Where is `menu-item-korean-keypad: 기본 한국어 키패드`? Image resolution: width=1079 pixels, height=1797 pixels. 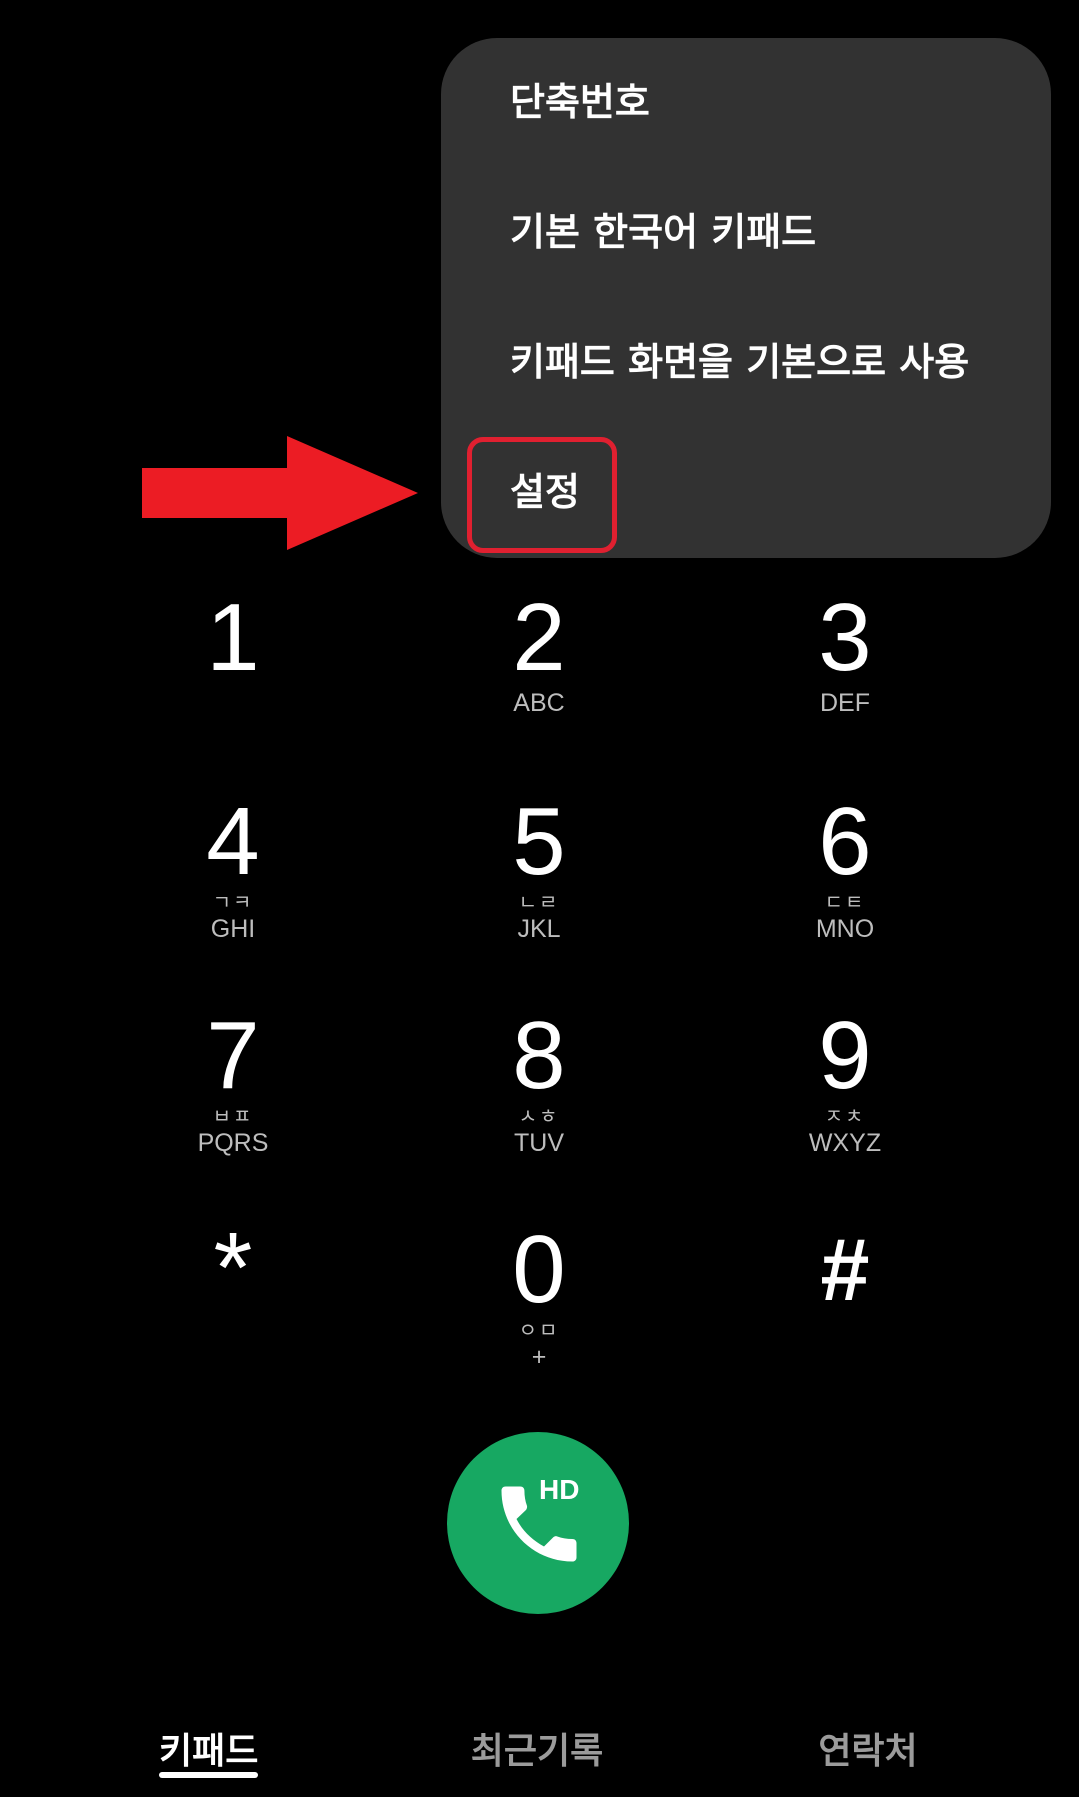 menu-item-korean-keypad: 기본 한국어 키패드 is located at coordinates (663, 232).